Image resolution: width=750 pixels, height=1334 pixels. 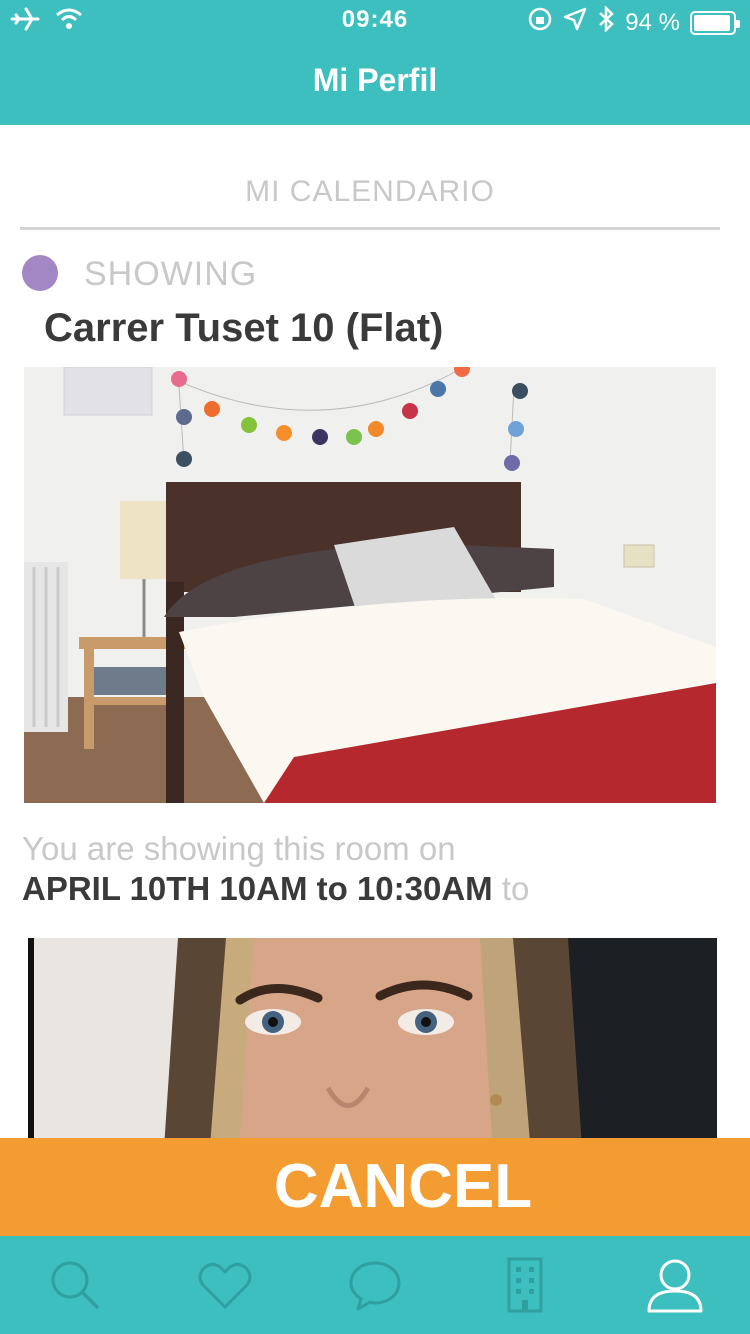 I want to click on page-title: Mi Perfil, so click(x=375, y=80).